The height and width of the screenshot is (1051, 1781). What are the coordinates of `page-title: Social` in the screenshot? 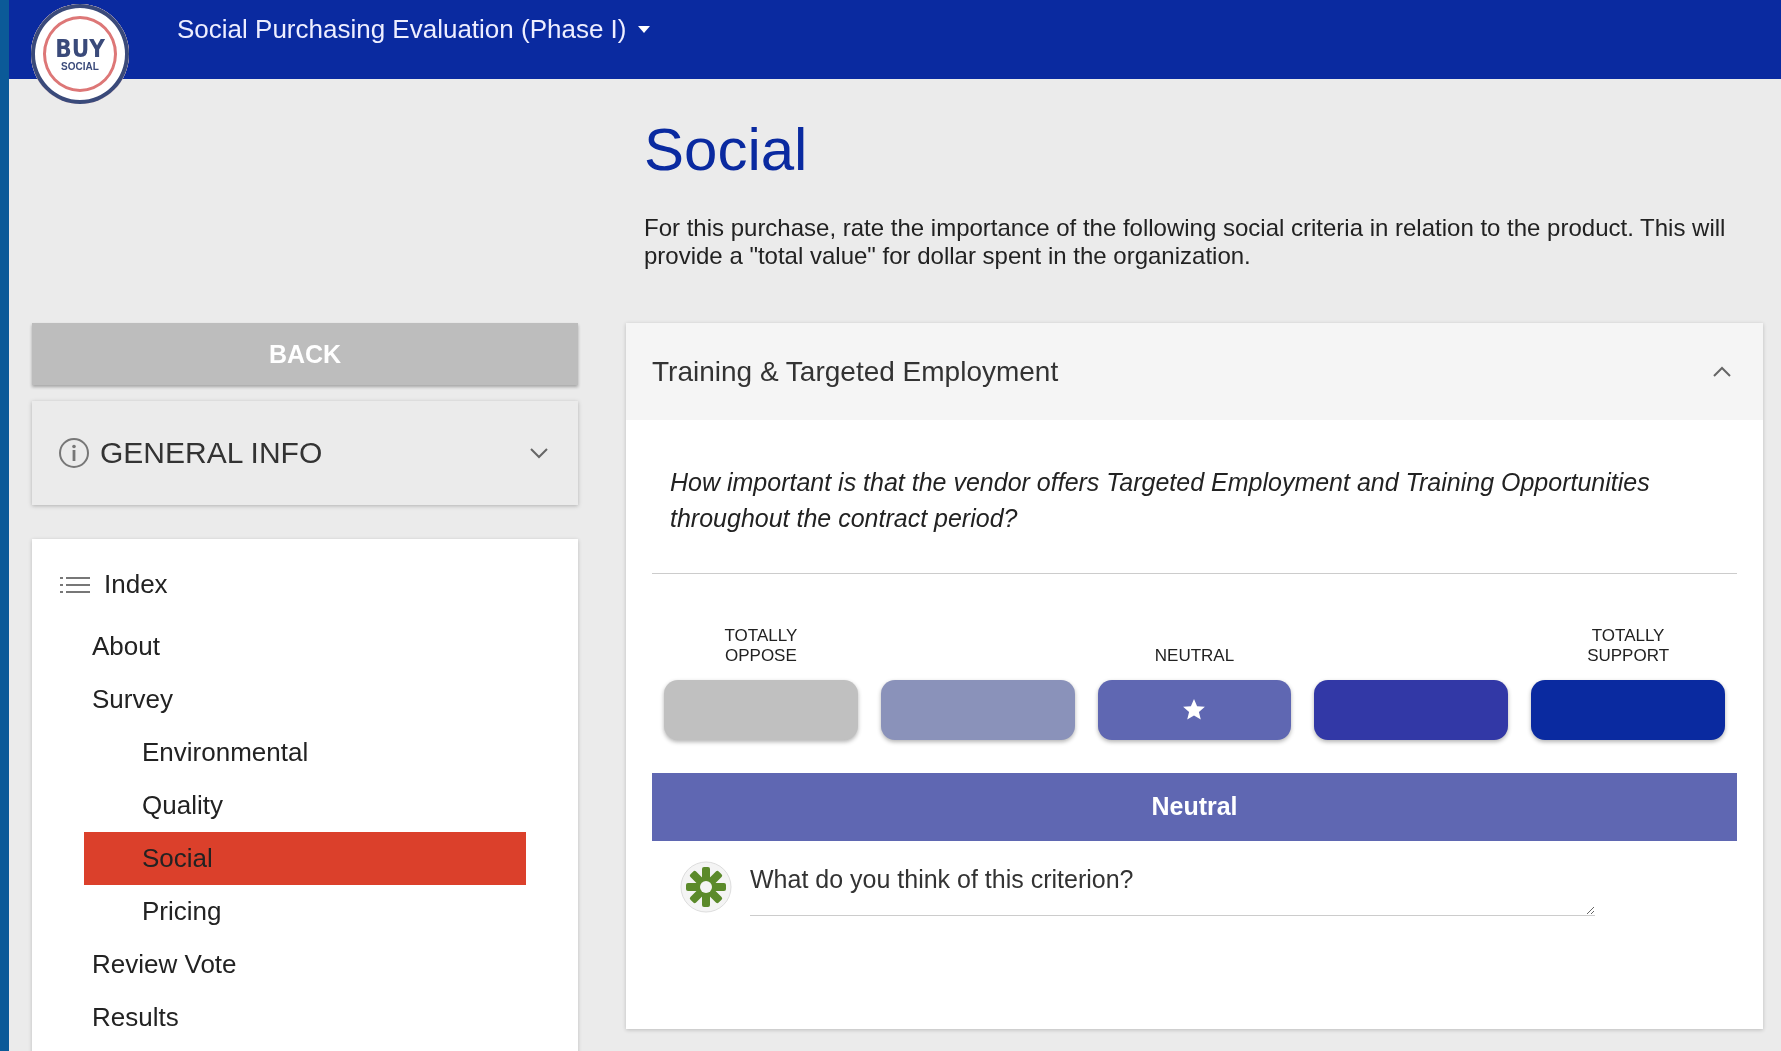 It's located at (726, 149).